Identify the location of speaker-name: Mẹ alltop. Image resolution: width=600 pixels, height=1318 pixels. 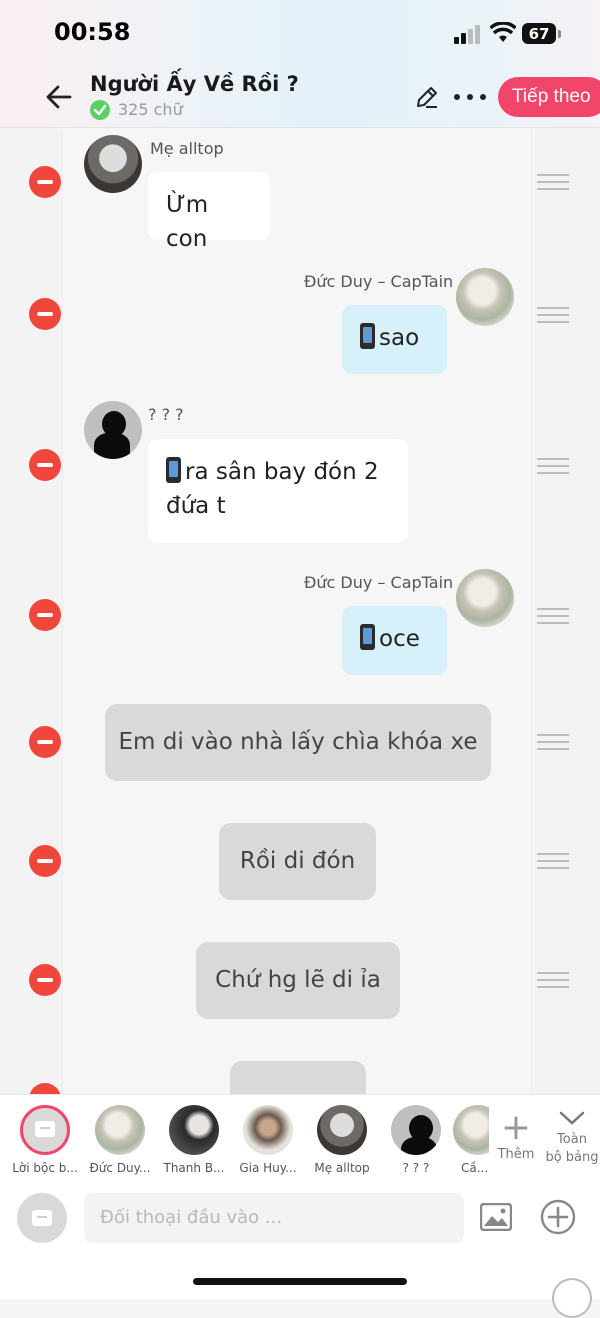
(187, 148).